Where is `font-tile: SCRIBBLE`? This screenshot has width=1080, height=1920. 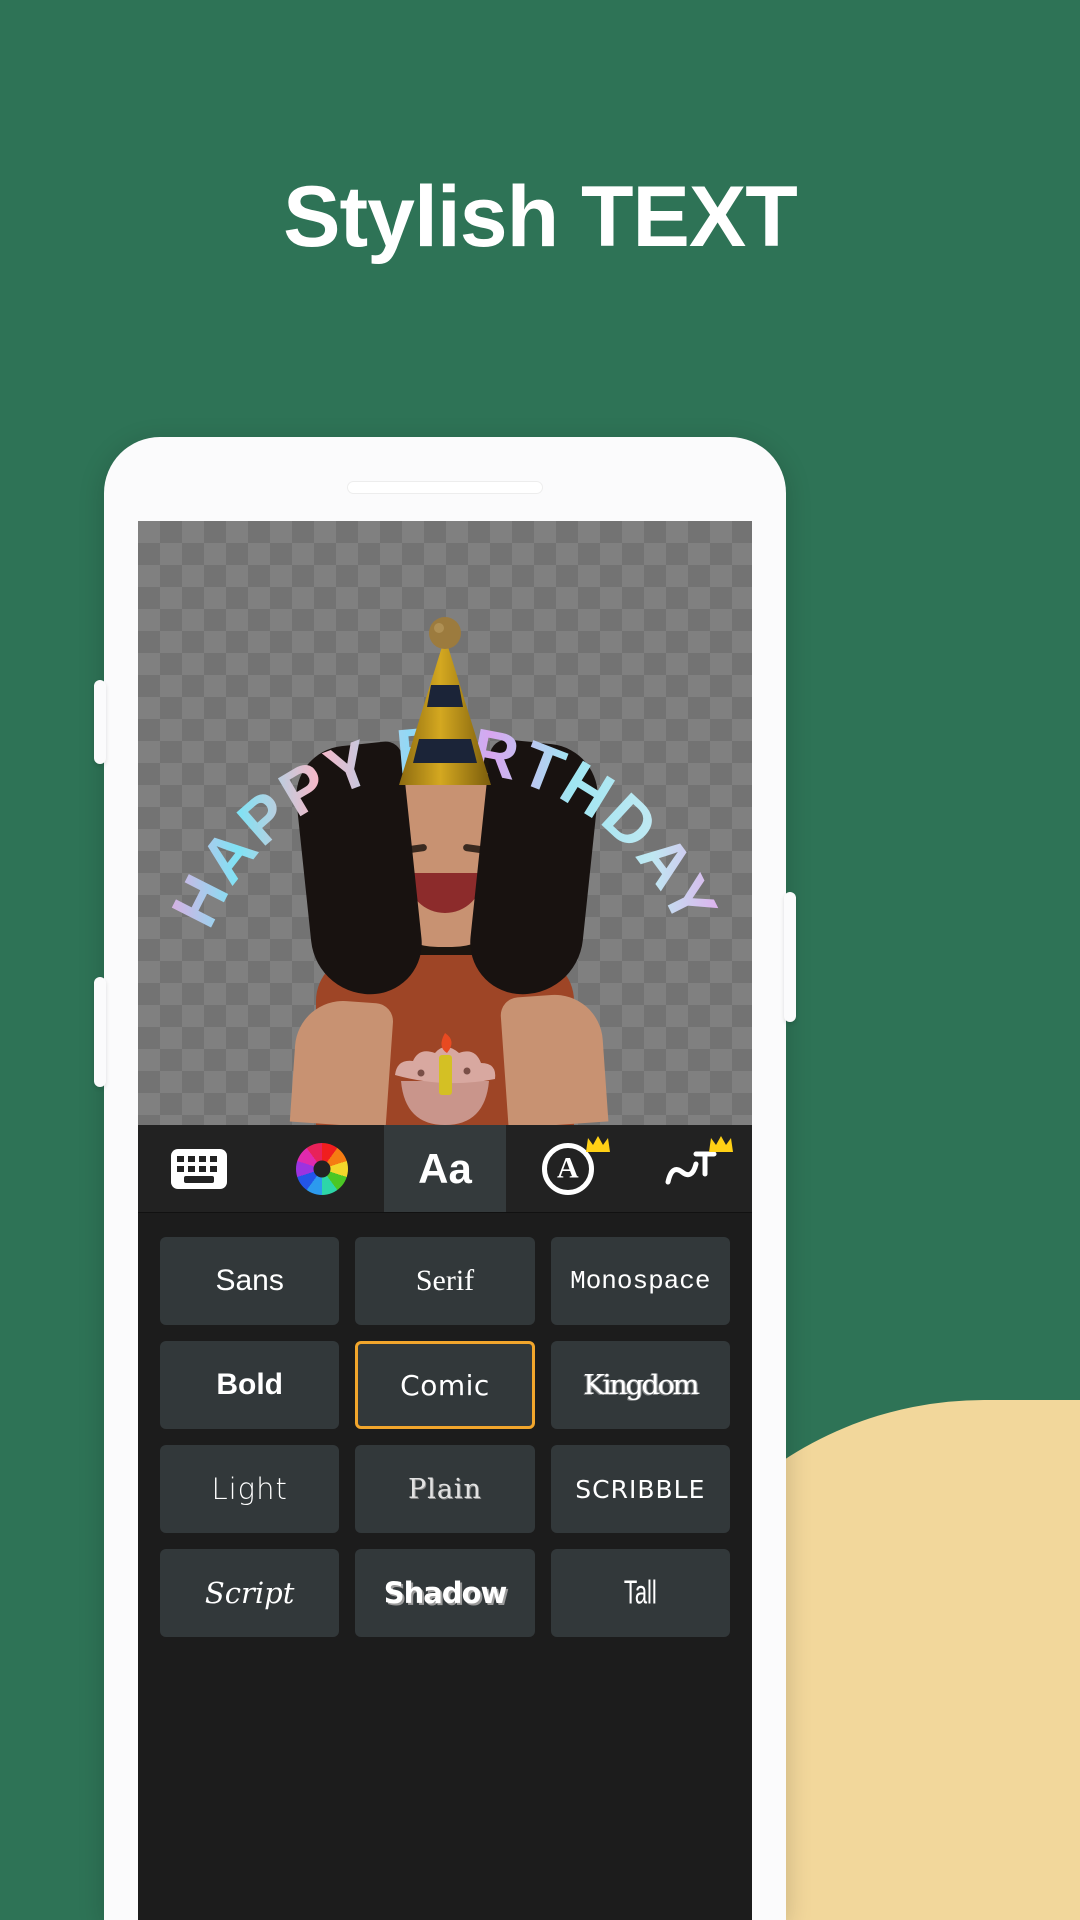
font-tile: SCRIBBLE is located at coordinates (640, 1489).